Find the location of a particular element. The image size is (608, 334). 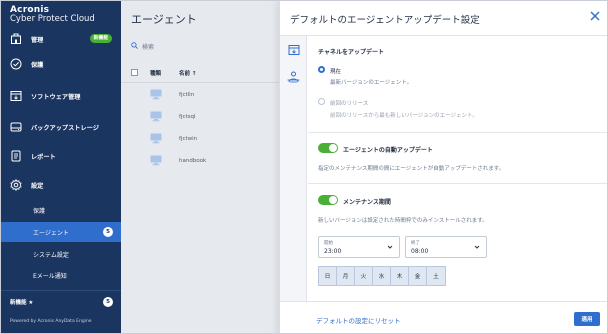

agent-name: fjctsql is located at coordinates (187, 117).